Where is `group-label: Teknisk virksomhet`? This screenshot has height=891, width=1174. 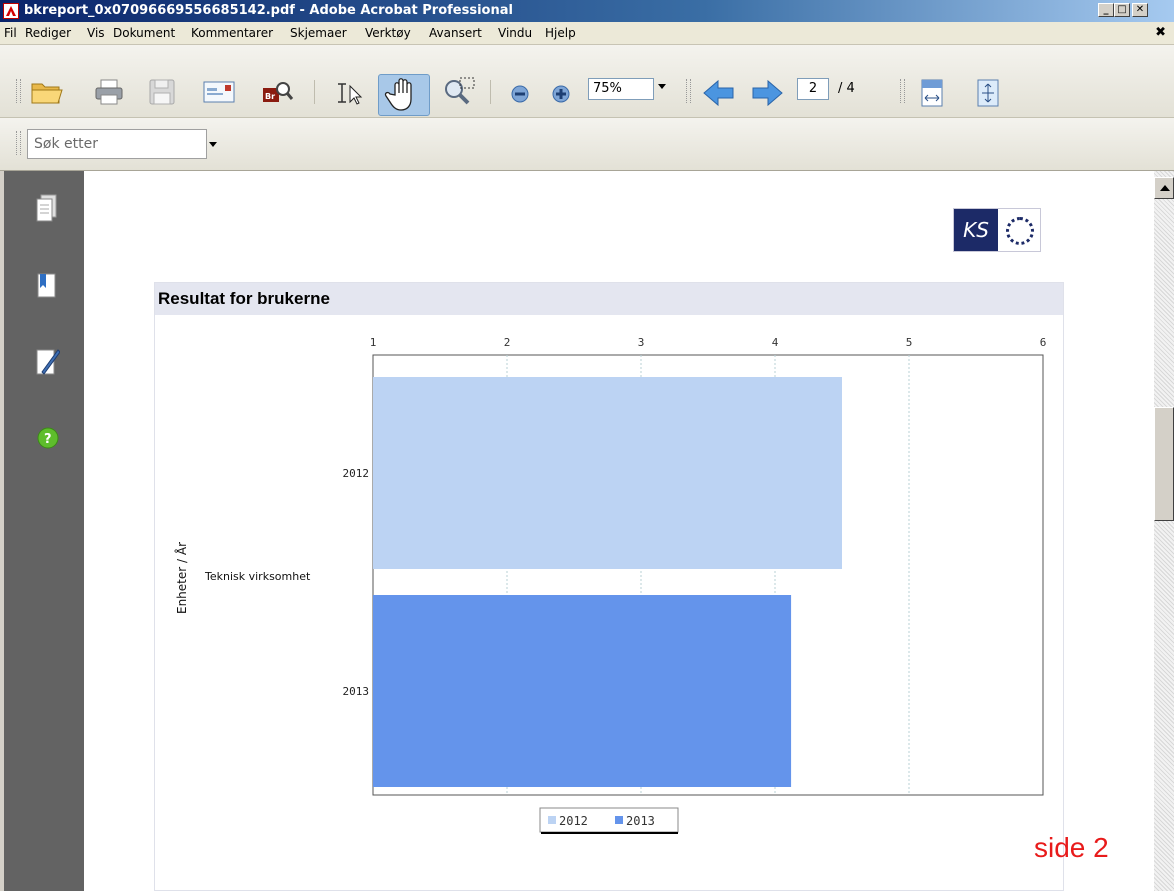 group-label: Teknisk virksomhet is located at coordinates (257, 576).